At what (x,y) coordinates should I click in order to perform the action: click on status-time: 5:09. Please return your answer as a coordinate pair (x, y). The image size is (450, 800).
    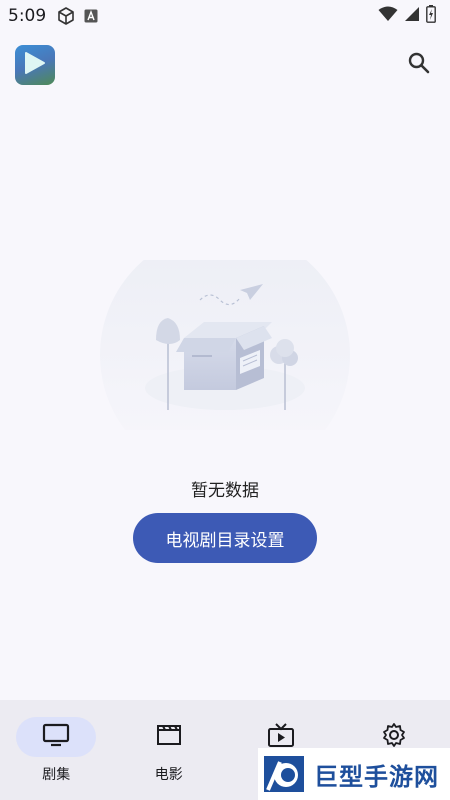
    Looking at the image, I should click on (27, 16).